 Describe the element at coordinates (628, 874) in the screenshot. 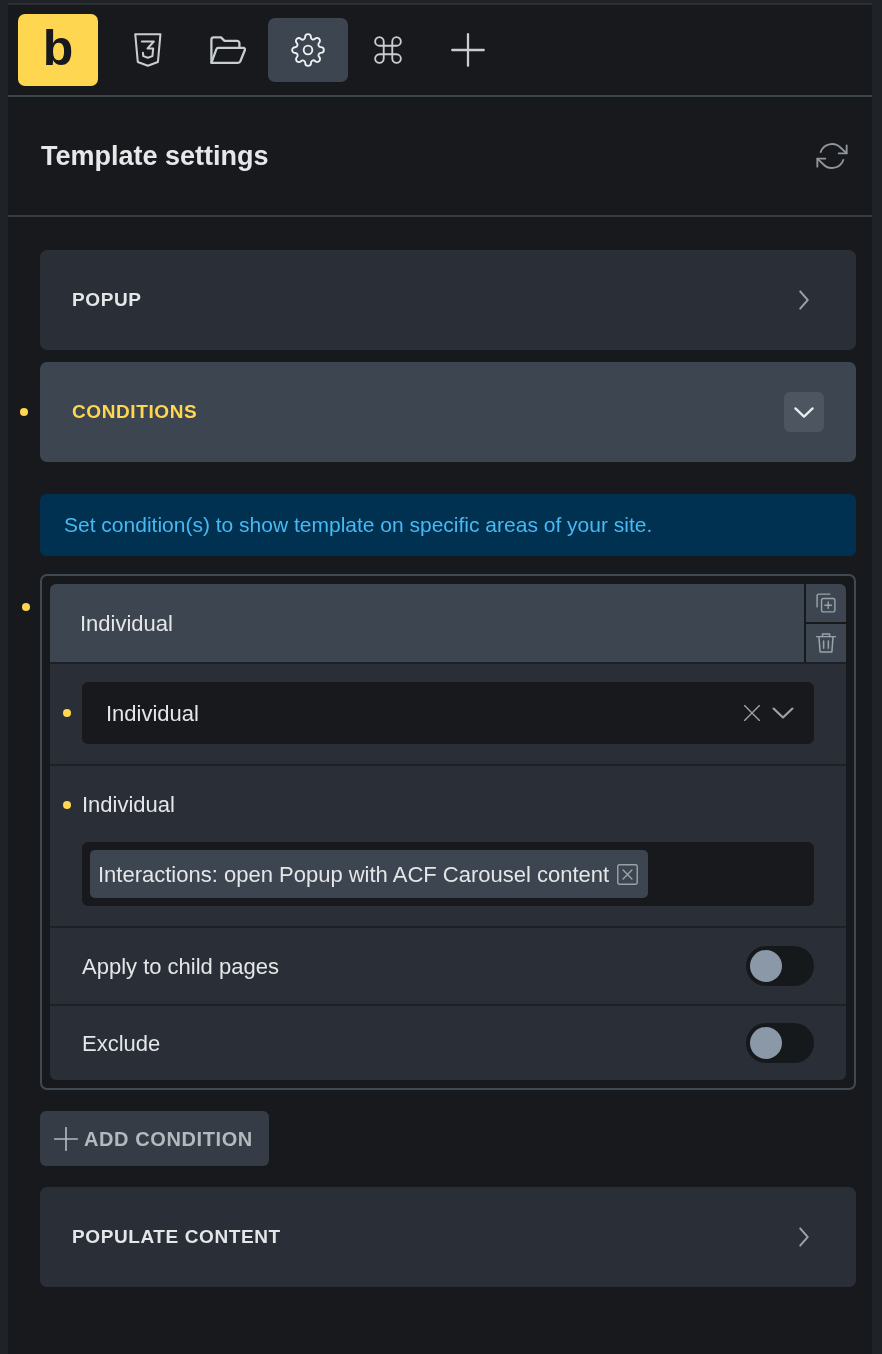

I see `remove-icon` at that location.